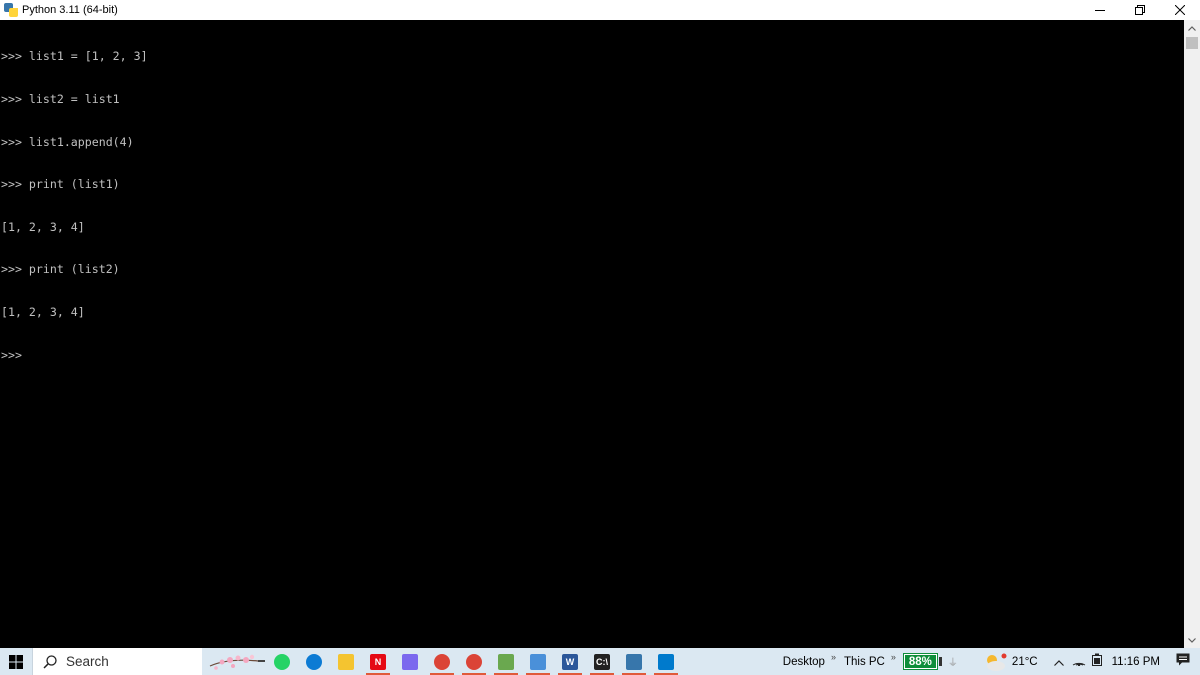 The width and height of the screenshot is (1200, 675). What do you see at coordinates (1192, 334) in the screenshot?
I see `vertical-scrollbar` at bounding box center [1192, 334].